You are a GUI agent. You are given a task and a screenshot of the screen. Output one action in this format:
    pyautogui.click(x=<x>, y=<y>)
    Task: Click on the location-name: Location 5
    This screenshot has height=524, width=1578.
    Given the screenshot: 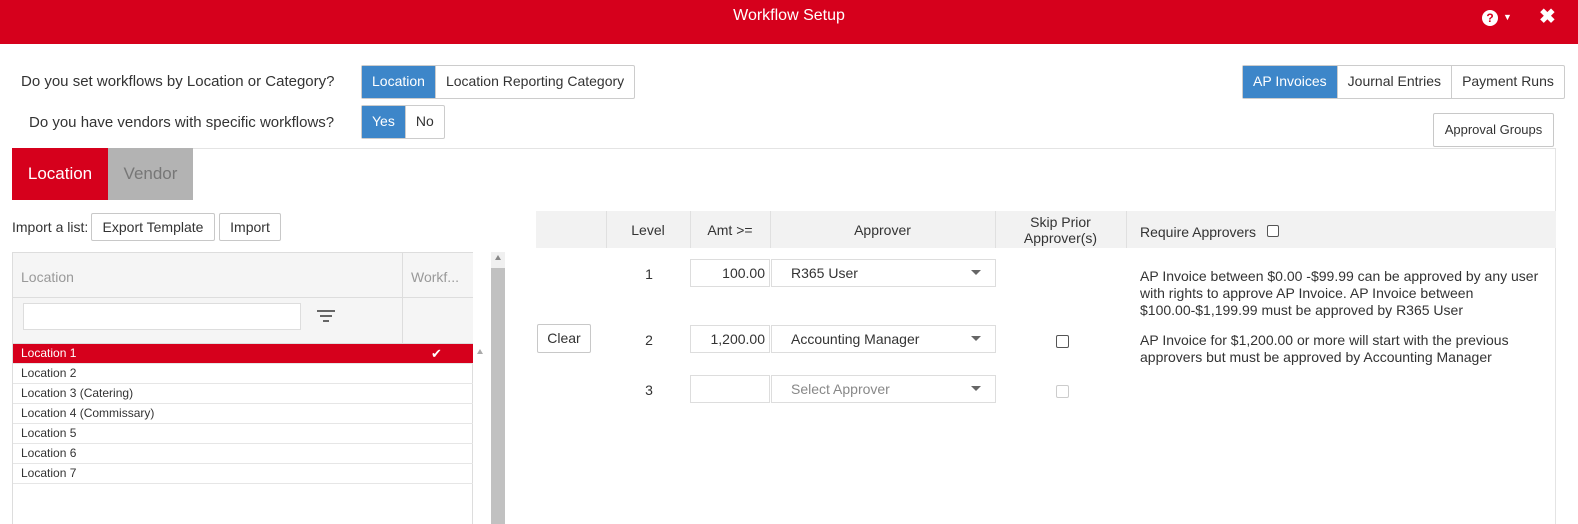 What is the action you would take?
    pyautogui.click(x=49, y=433)
    